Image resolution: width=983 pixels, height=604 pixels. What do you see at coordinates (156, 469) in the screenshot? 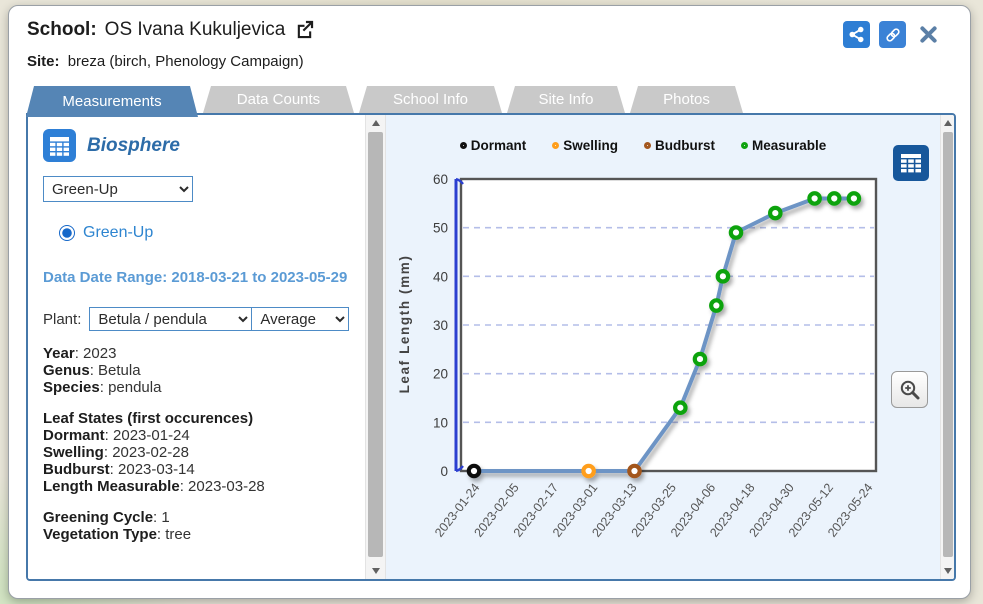
I see `info-value: 2023-03-14` at bounding box center [156, 469].